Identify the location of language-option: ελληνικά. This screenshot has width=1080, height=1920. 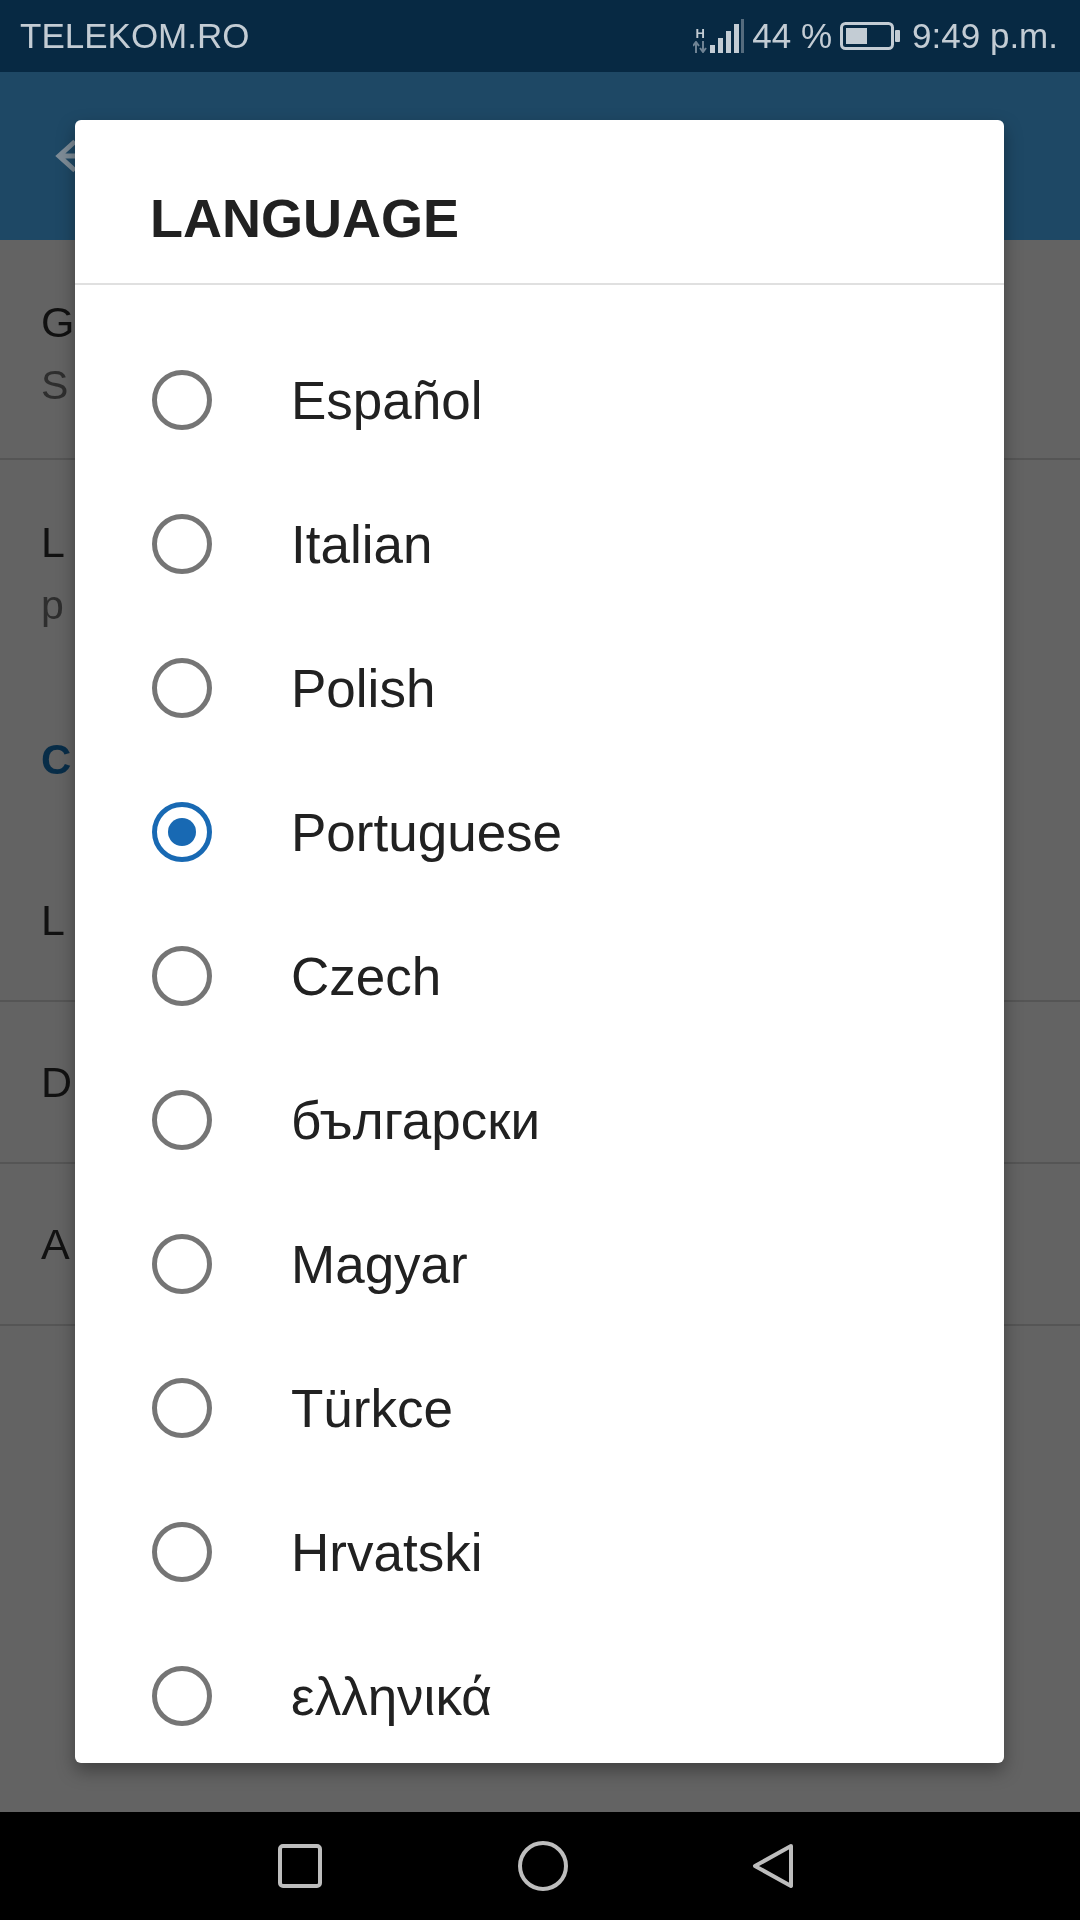
(539, 1693).